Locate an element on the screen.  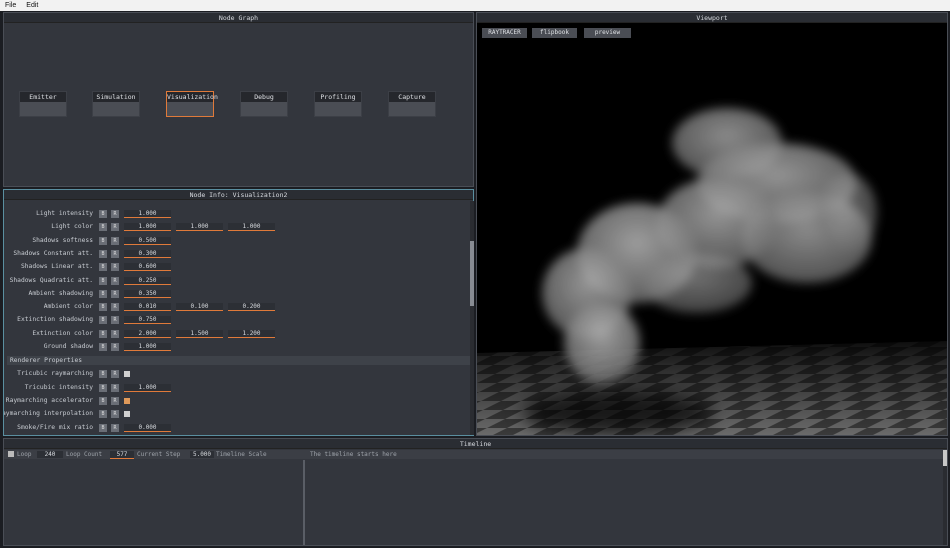
node-label: Capture is located at coordinates (412, 97).